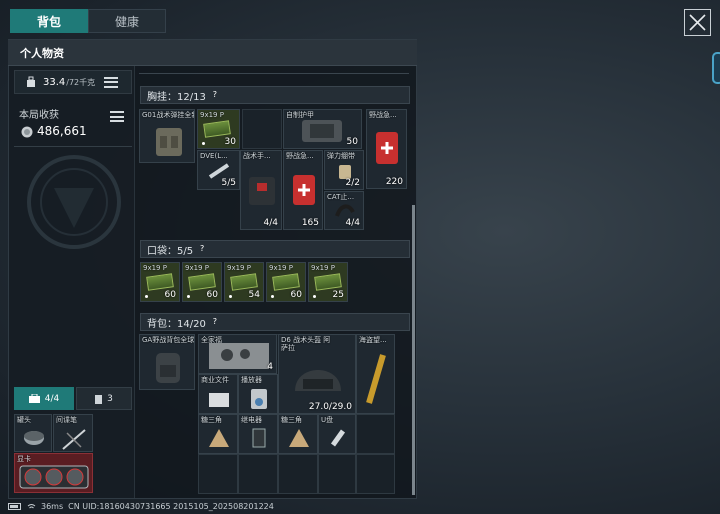 This screenshot has height=514, width=720. I want to click on equip-item-spy-pen: 间谍笔, so click(73, 433).